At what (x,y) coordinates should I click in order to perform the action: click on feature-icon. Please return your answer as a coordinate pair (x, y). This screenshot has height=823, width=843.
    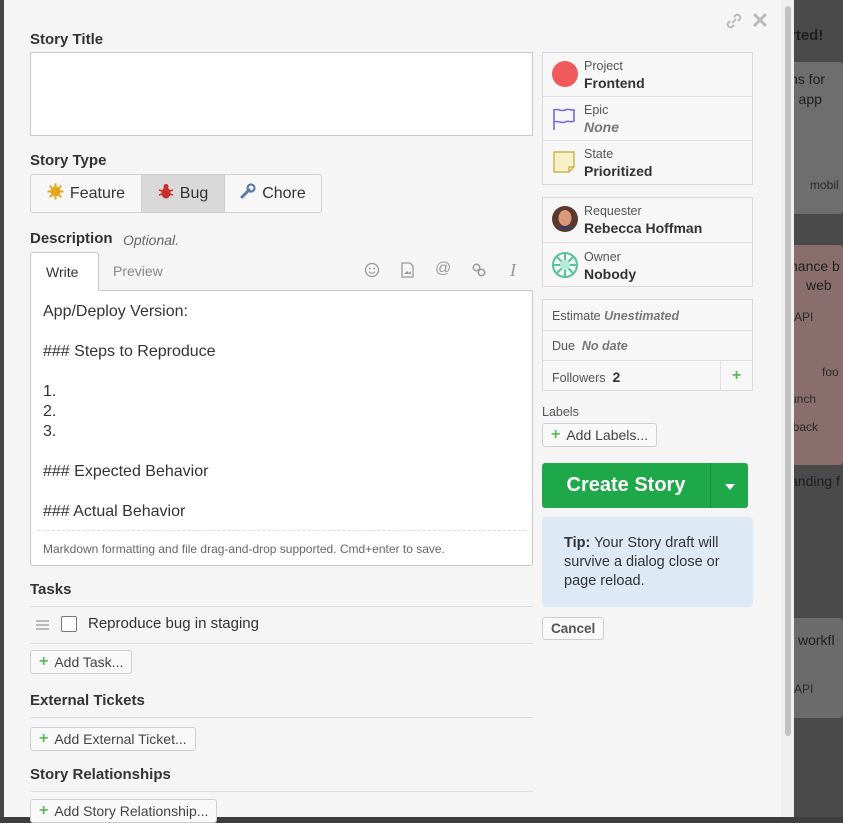
    Looking at the image, I should click on (55, 194).